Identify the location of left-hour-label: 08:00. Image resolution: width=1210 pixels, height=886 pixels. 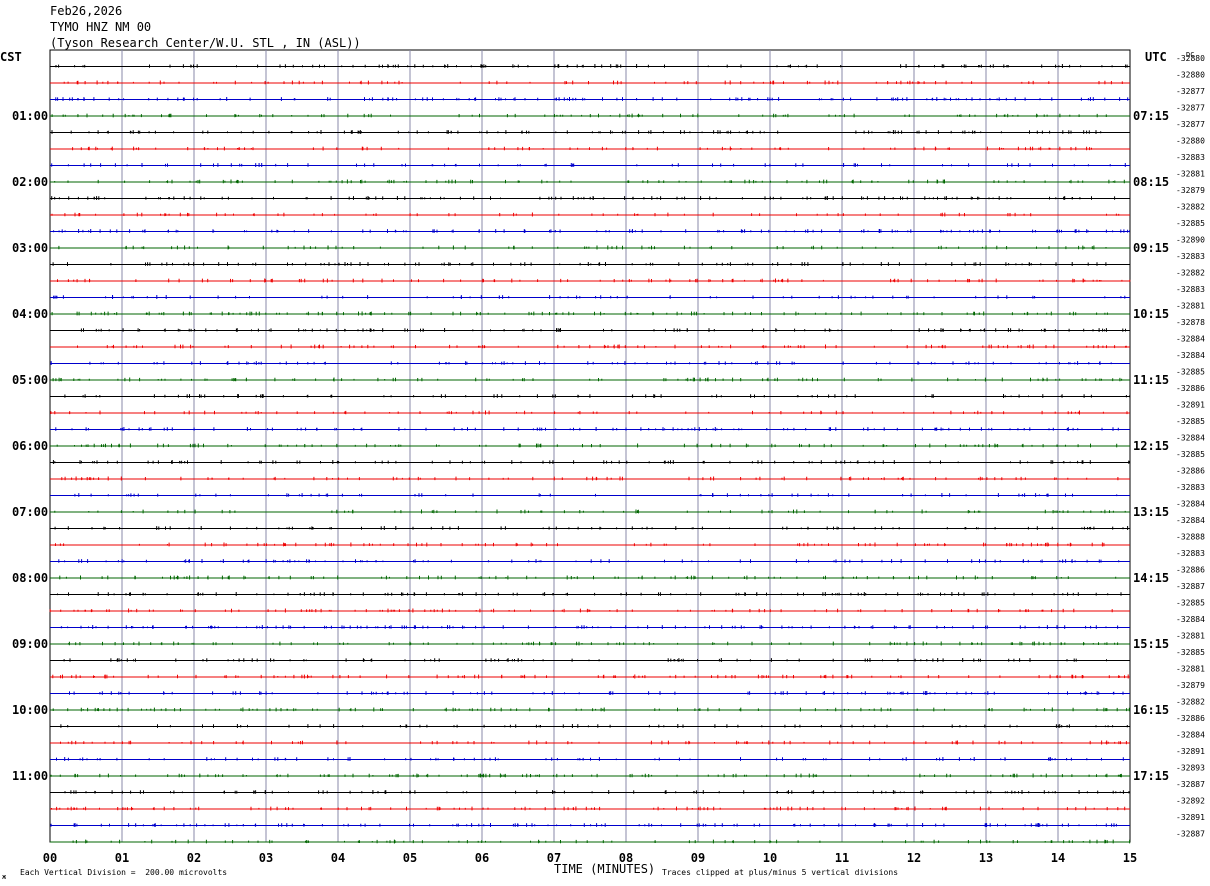
(30, 578).